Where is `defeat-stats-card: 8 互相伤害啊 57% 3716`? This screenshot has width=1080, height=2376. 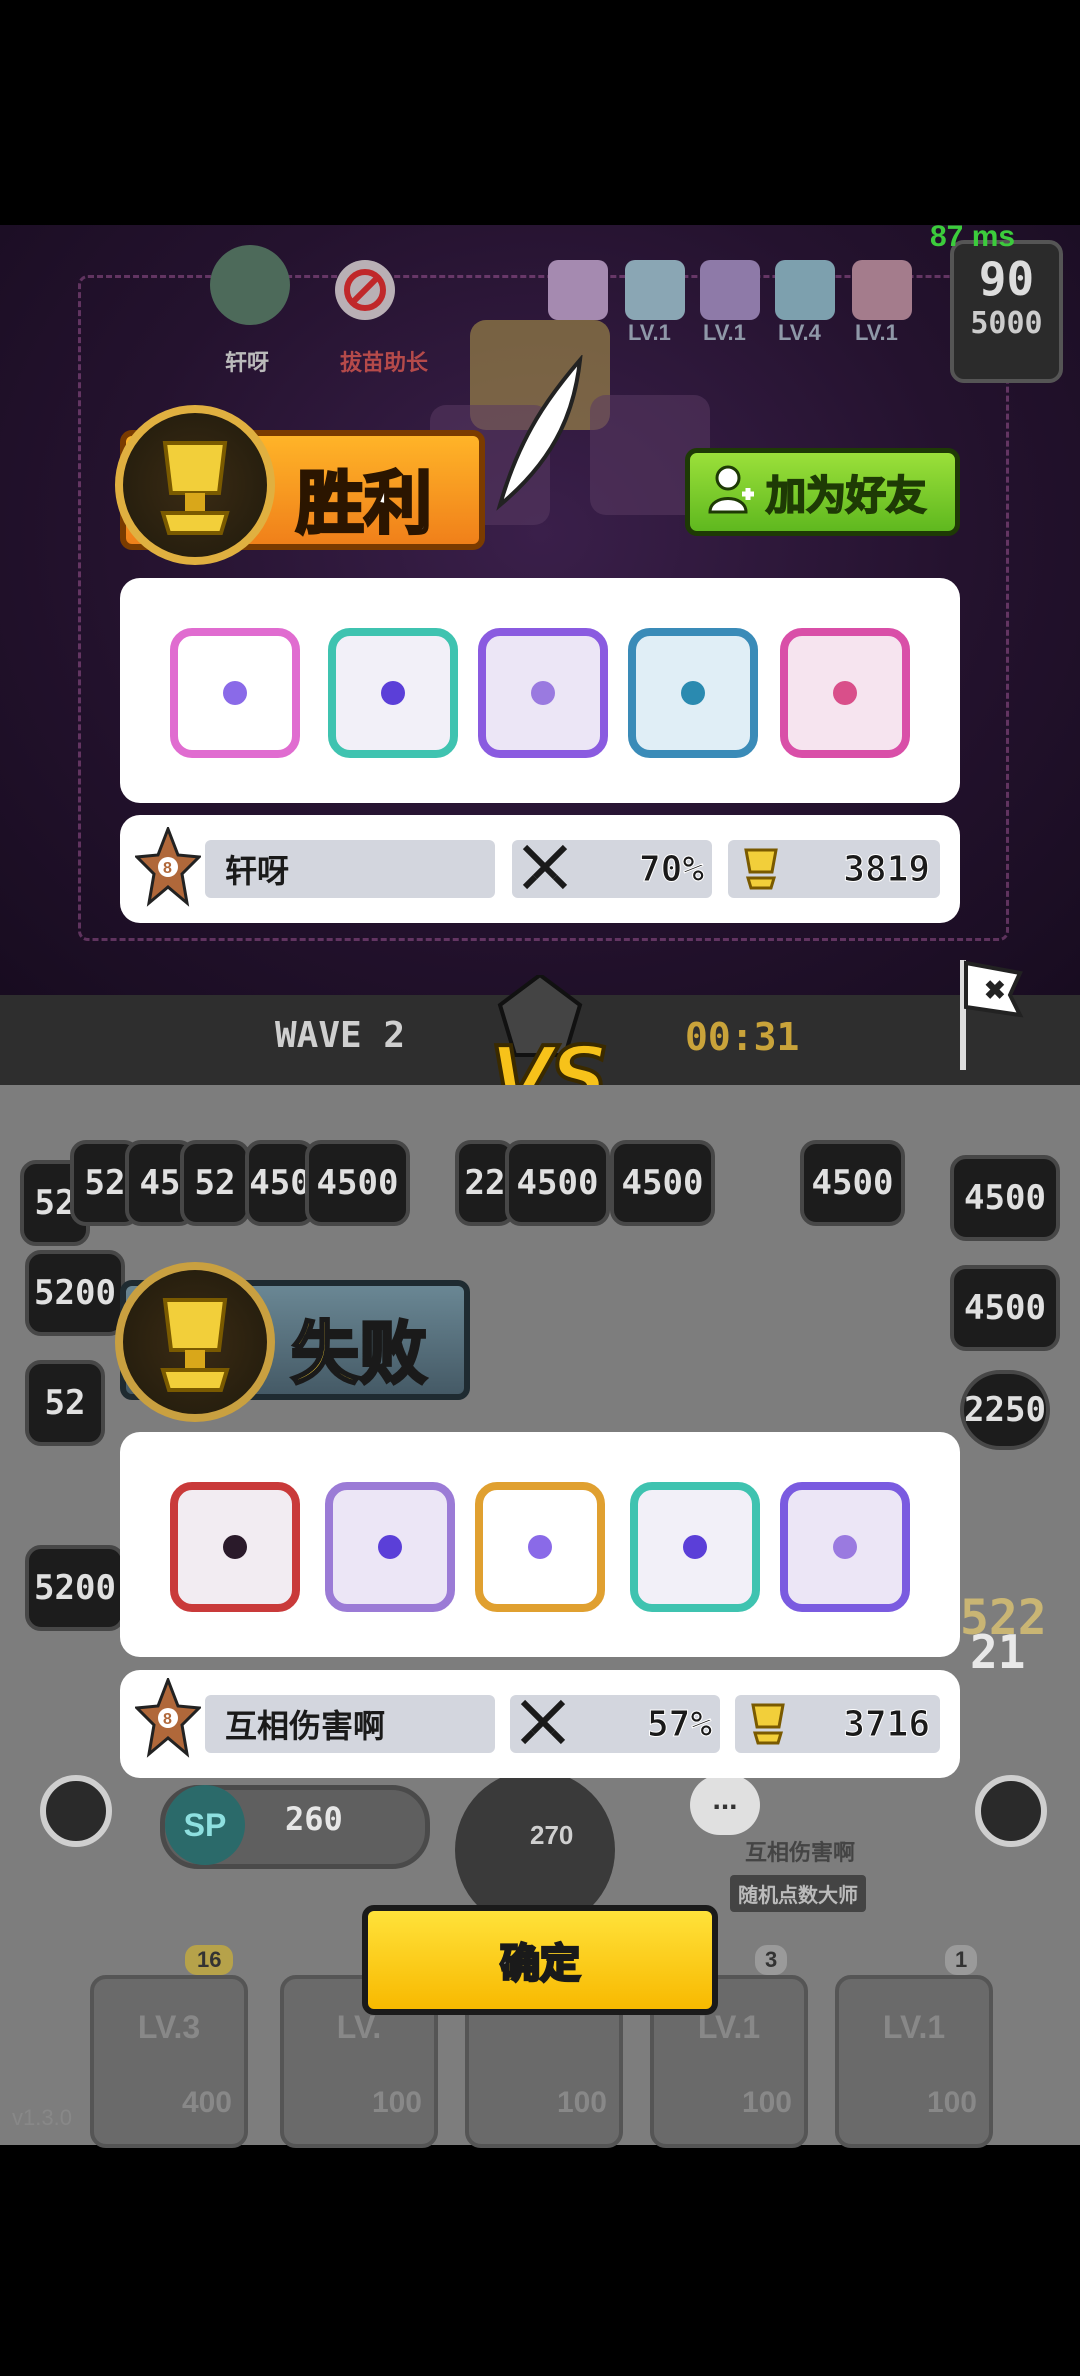 defeat-stats-card: 8 互相伤害啊 57% 3716 is located at coordinates (540, 1724).